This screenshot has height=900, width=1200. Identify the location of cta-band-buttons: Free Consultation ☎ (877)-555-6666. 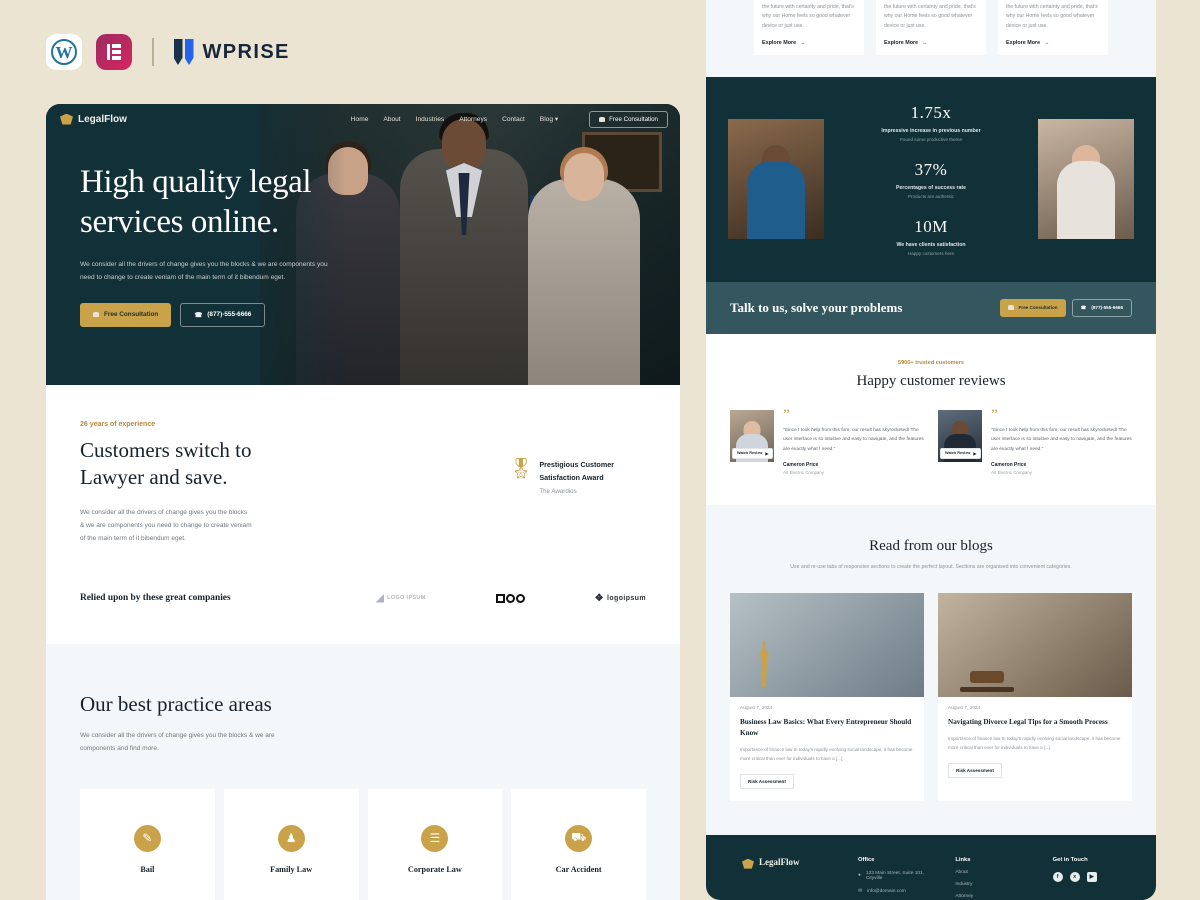
(1065, 307).